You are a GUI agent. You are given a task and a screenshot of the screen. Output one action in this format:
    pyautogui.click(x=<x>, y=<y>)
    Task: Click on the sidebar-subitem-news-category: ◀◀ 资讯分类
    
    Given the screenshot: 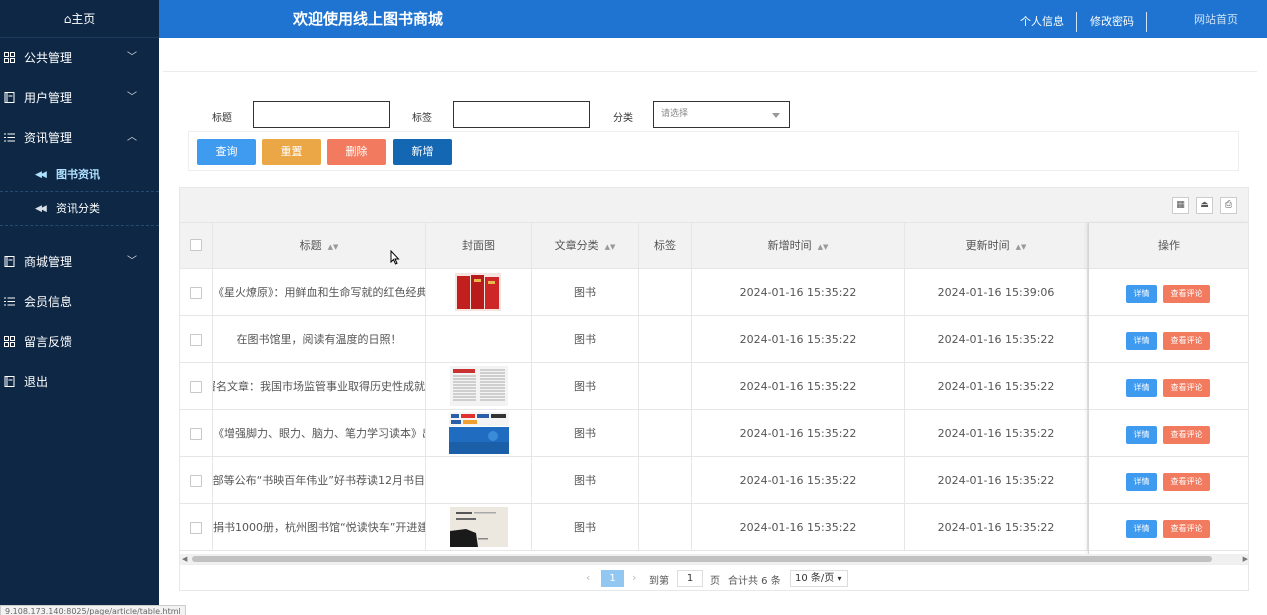 What is the action you would take?
    pyautogui.click(x=79, y=209)
    